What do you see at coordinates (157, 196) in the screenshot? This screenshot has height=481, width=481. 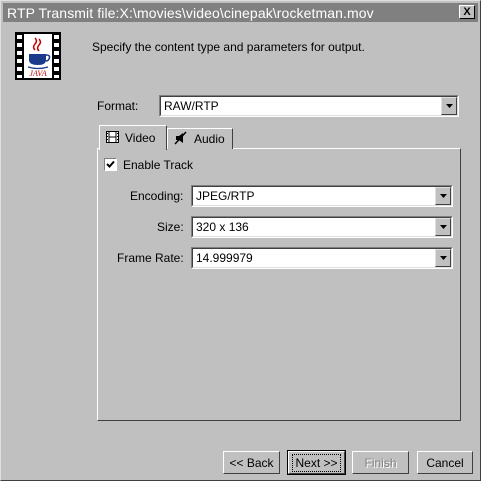 I see `encoding-label: Encoding:` at bounding box center [157, 196].